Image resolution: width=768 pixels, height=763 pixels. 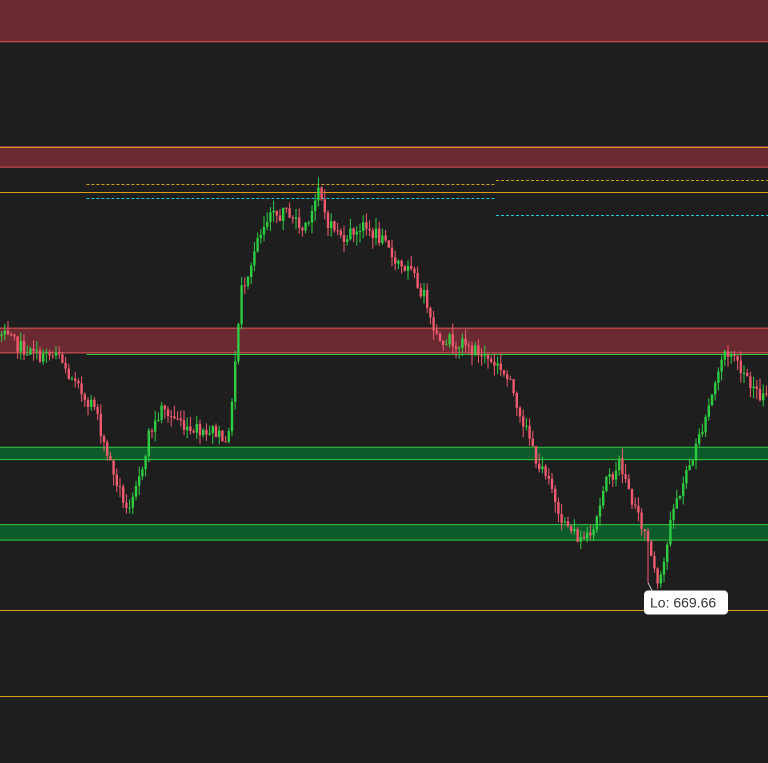 What do you see at coordinates (686, 598) in the screenshot?
I see `low-price-label: Lo: 669.66` at bounding box center [686, 598].